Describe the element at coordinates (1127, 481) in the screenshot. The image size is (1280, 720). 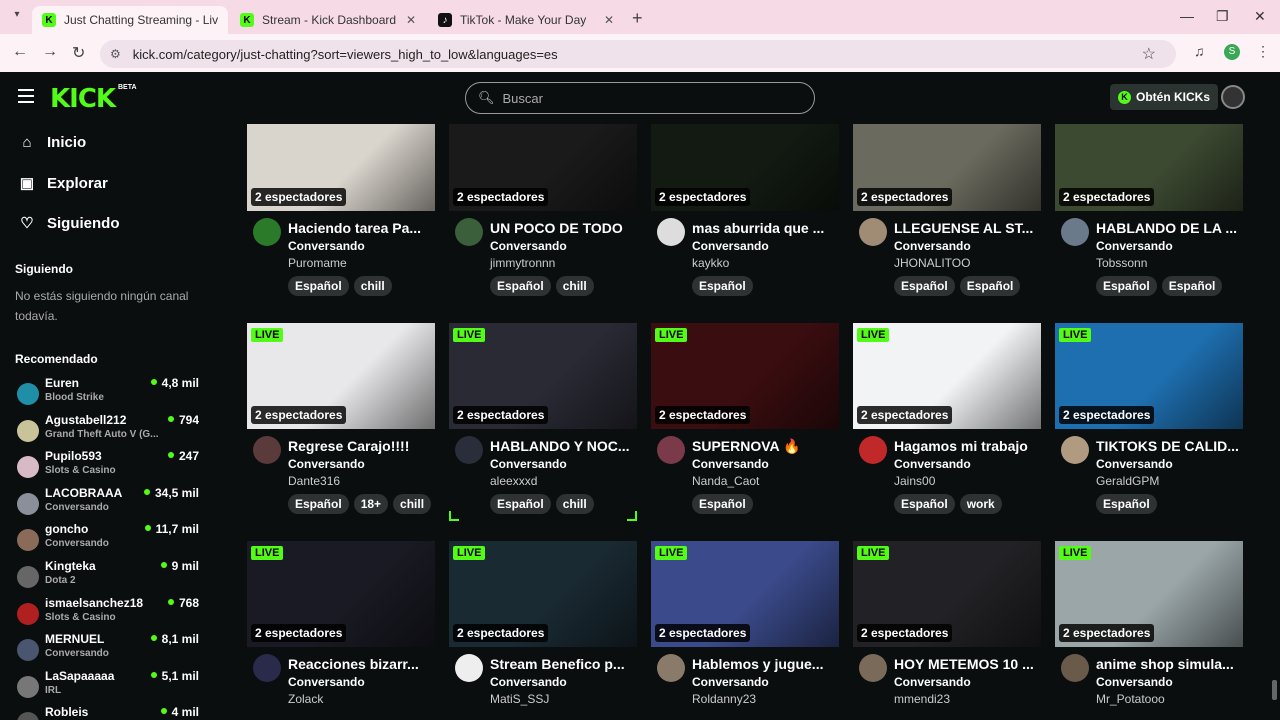
I see `channel-username: GeraldGPM` at that location.